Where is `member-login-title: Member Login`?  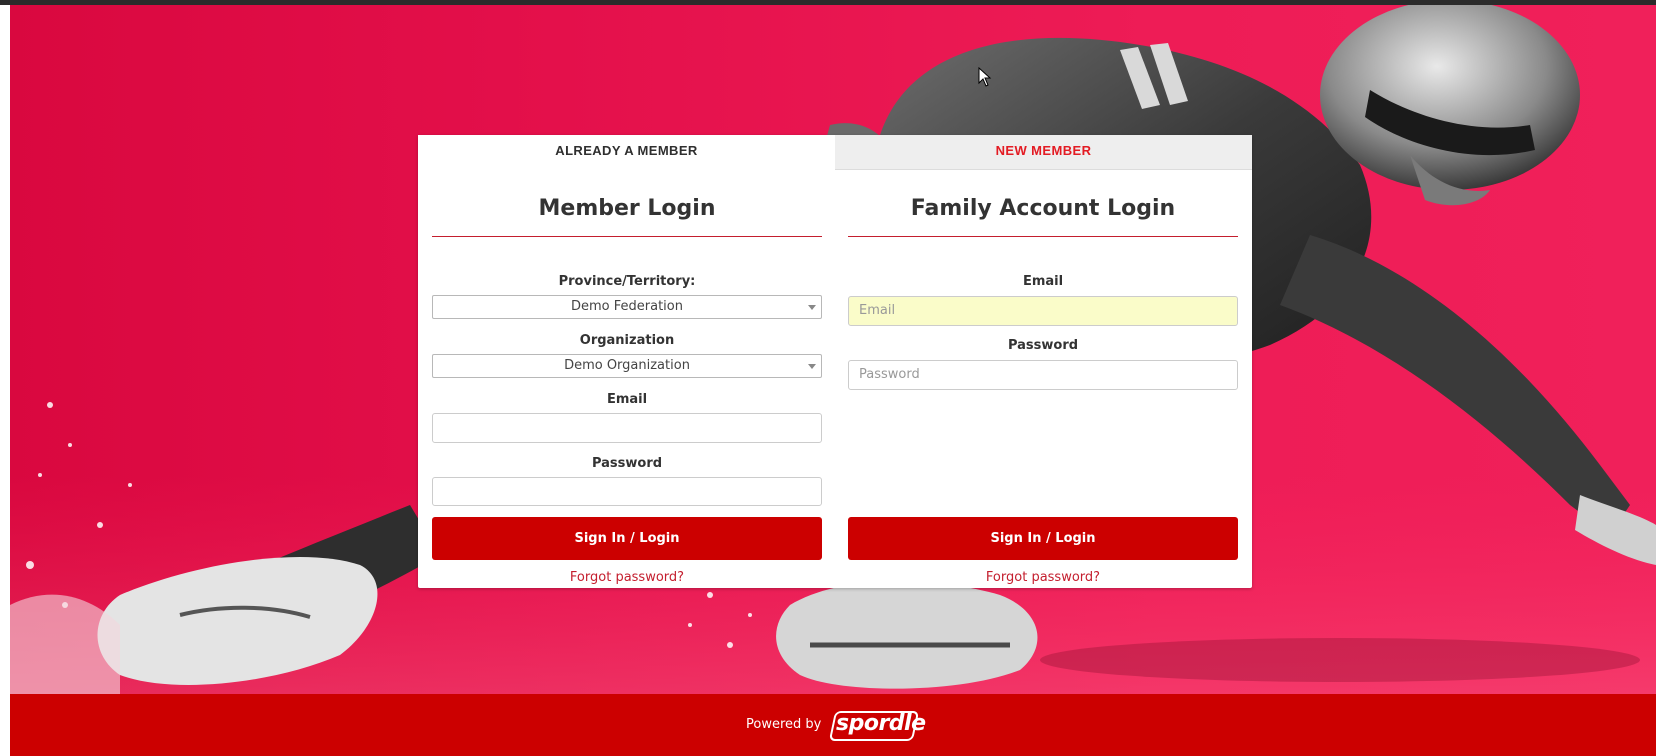 member-login-title: Member Login is located at coordinates (627, 208).